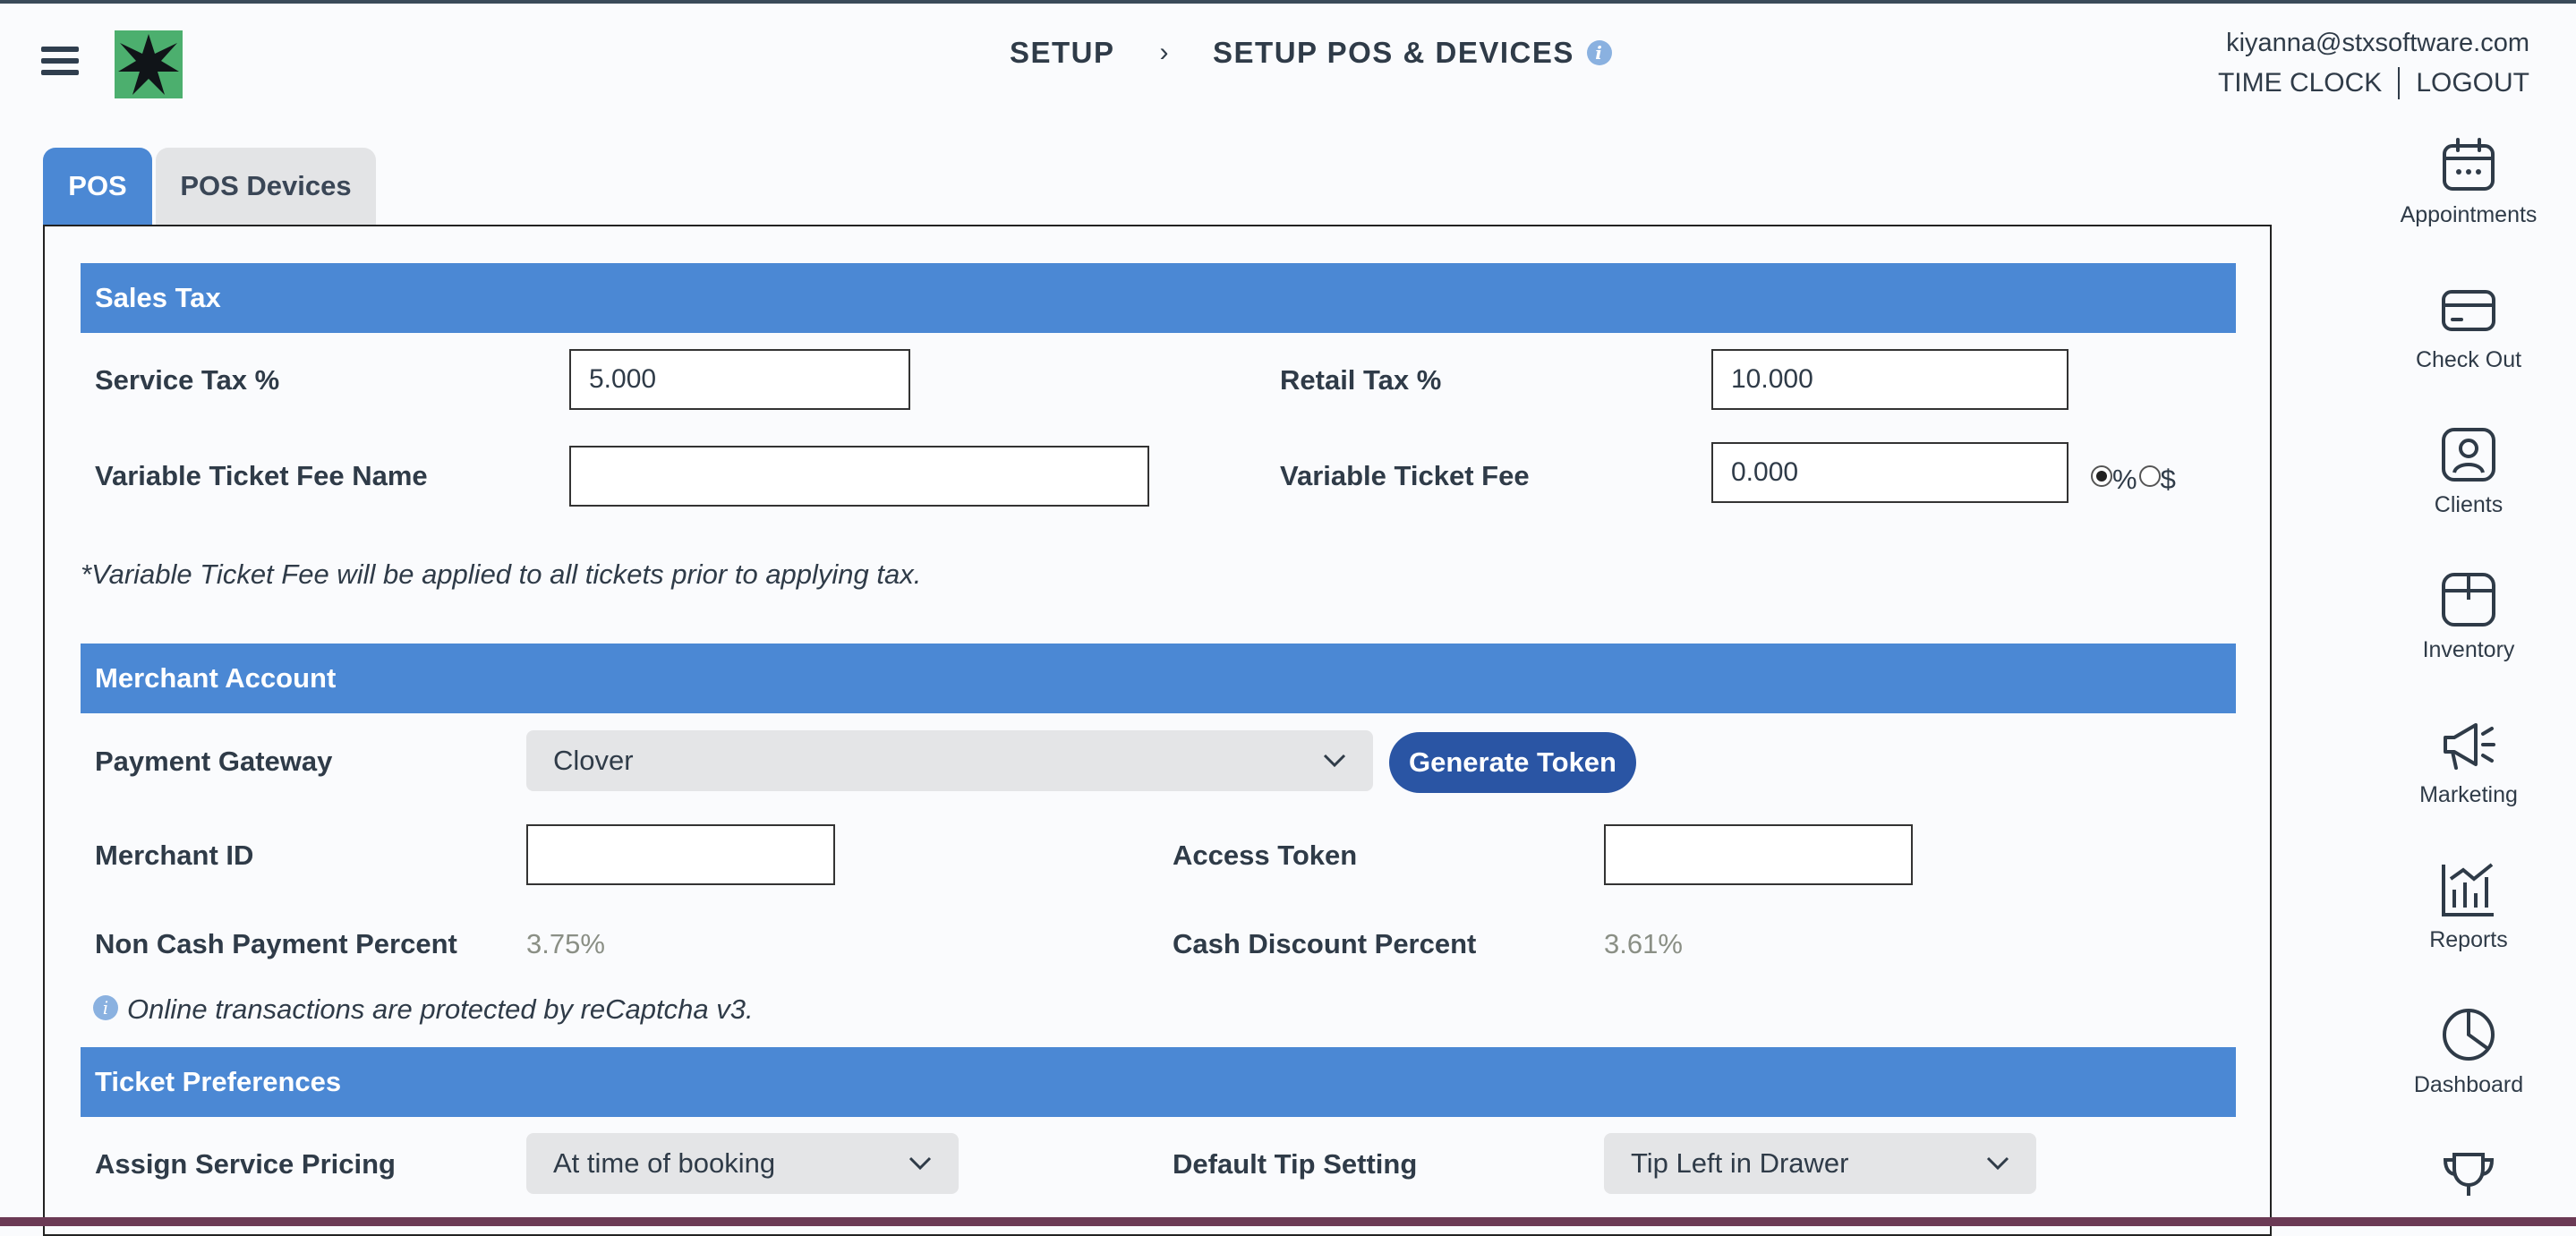 Image resolution: width=2576 pixels, height=1236 pixels. What do you see at coordinates (2468, 359) in the screenshot?
I see `sidebar-item-label: Check Out` at bounding box center [2468, 359].